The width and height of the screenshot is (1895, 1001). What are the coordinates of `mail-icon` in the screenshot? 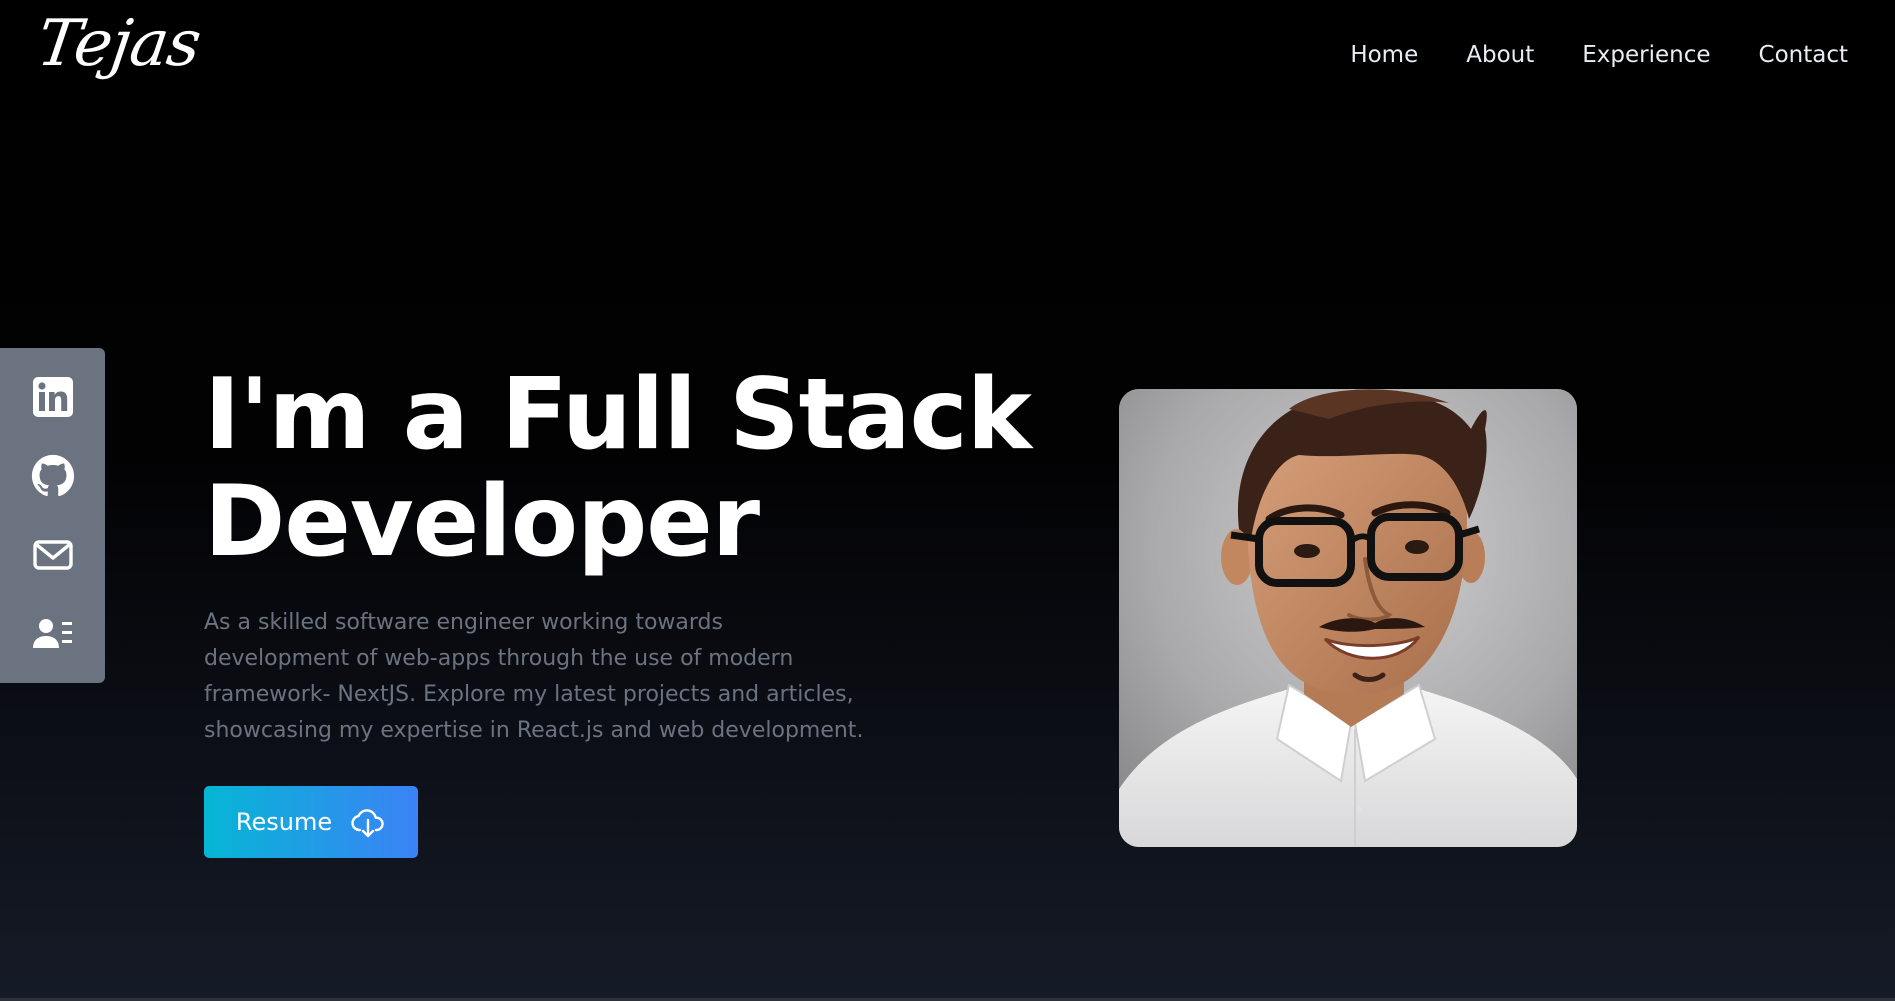 It's located at (52, 555).